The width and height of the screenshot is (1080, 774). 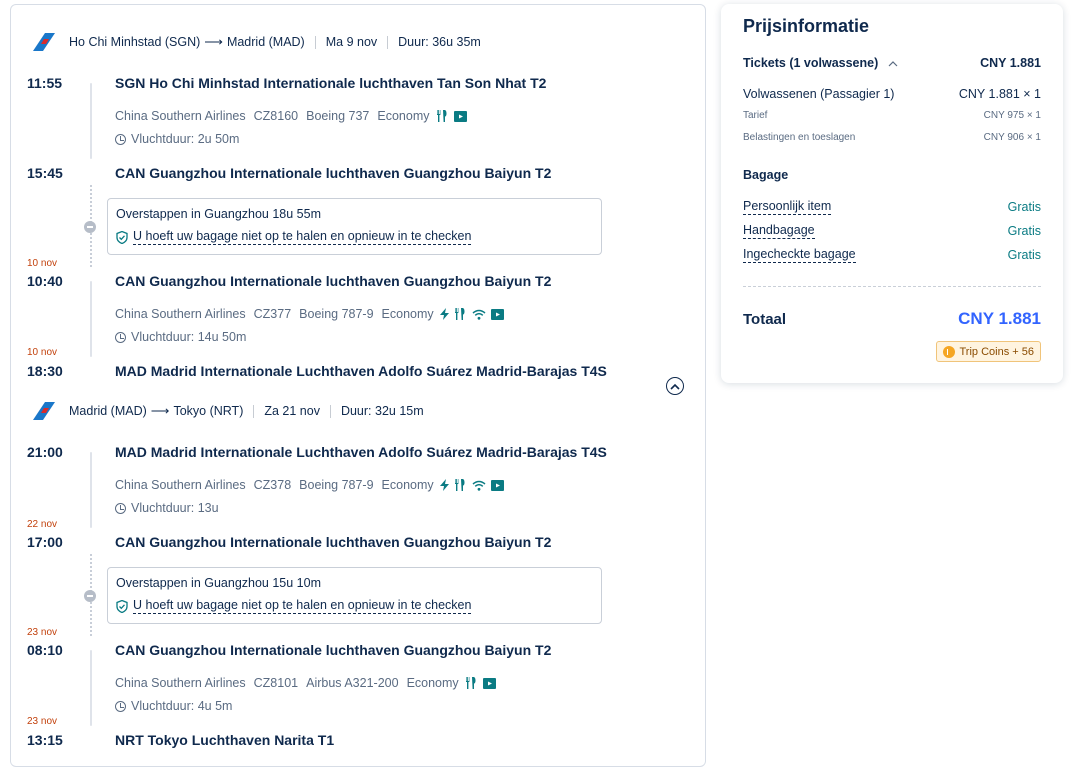 I want to click on coin-icon, so click(x=948, y=351).